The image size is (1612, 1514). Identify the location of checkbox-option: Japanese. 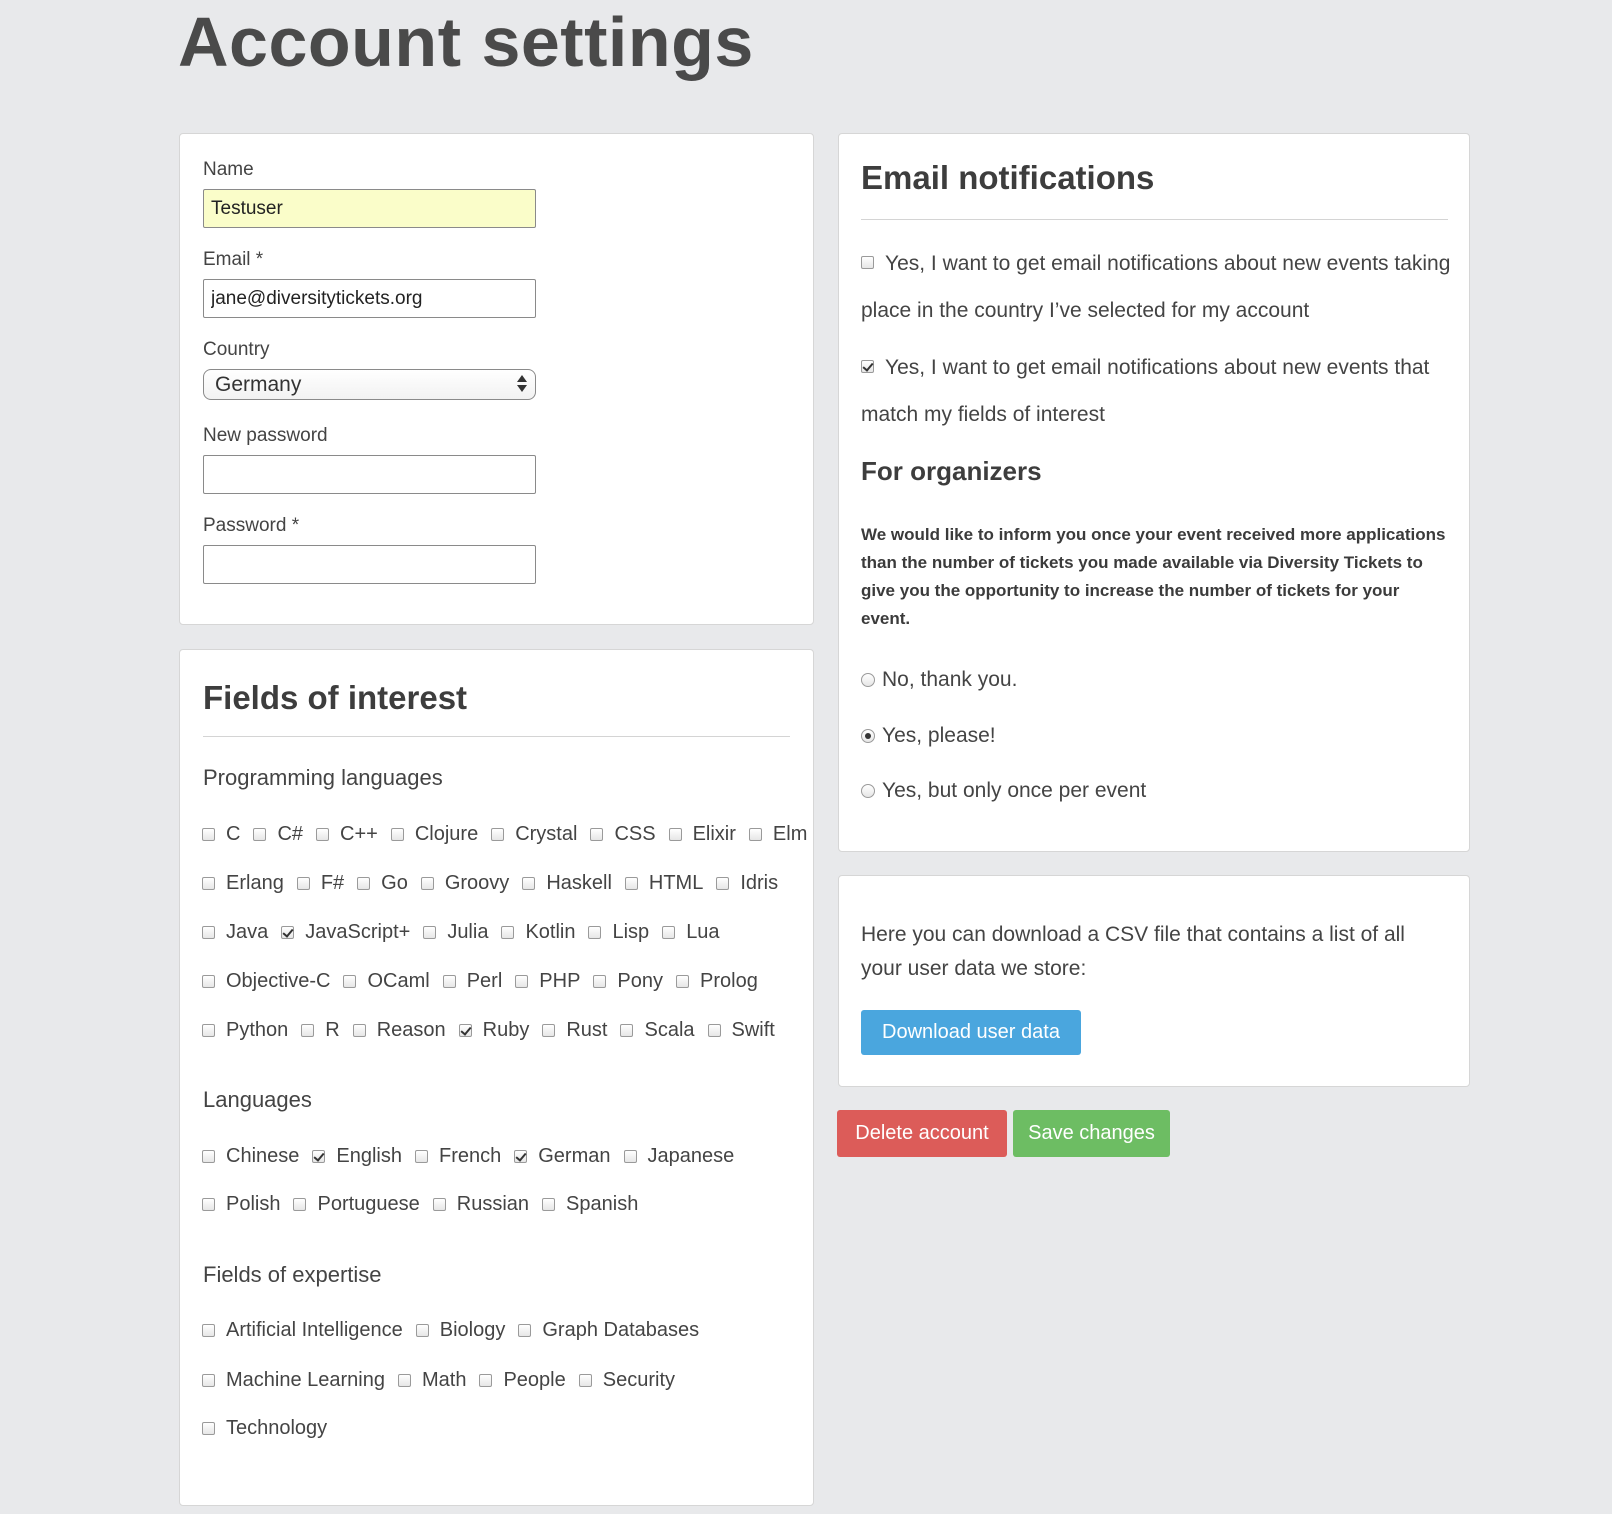
(678, 1156).